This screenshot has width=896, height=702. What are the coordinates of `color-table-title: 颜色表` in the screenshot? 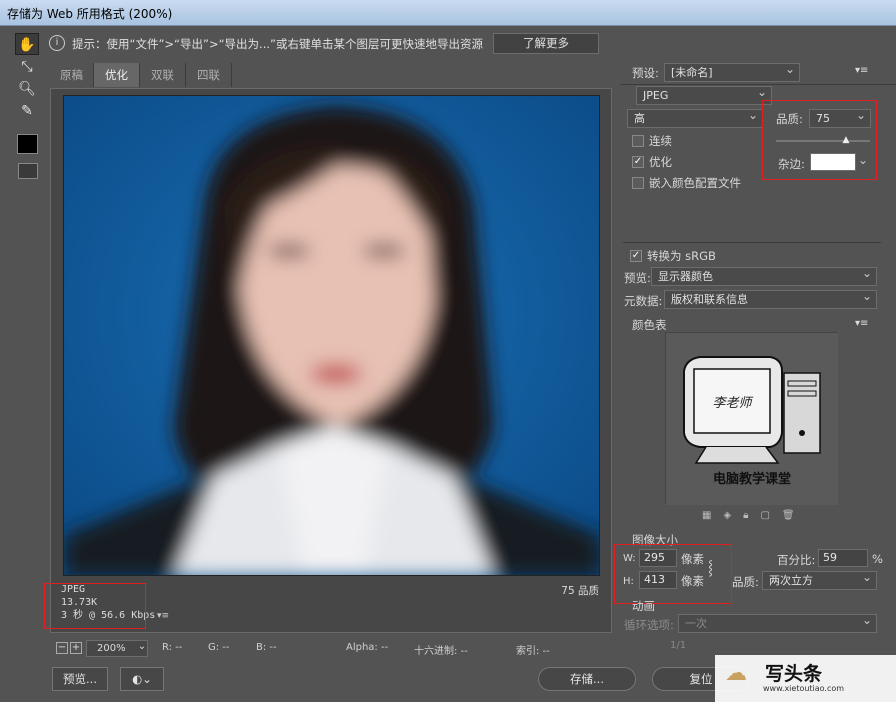 It's located at (649, 325).